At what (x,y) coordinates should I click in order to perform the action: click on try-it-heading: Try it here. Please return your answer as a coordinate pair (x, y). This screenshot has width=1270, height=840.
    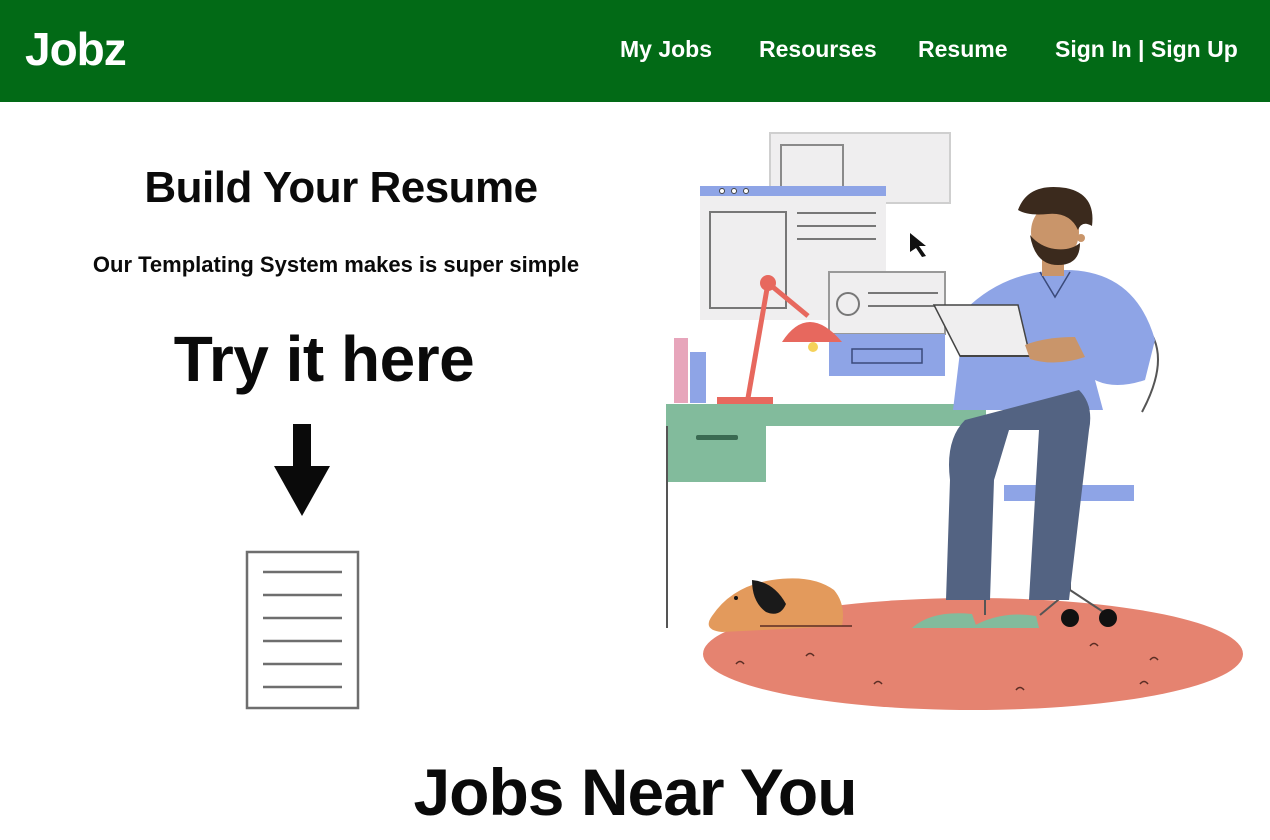
    Looking at the image, I should click on (324, 359).